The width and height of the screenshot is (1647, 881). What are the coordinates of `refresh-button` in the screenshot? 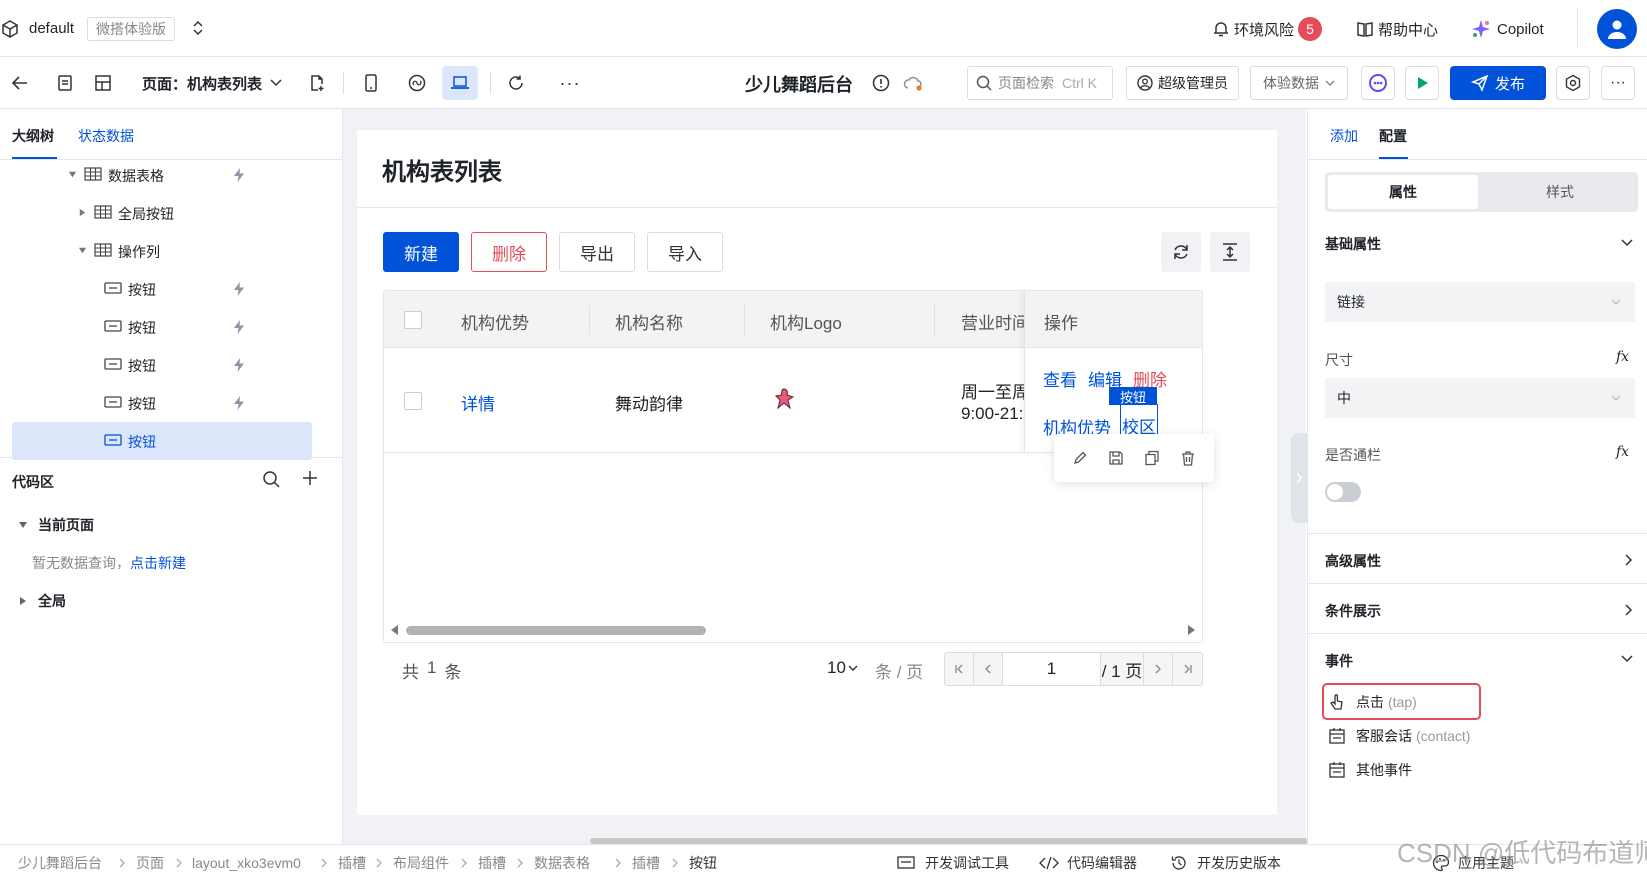 It's located at (516, 83).